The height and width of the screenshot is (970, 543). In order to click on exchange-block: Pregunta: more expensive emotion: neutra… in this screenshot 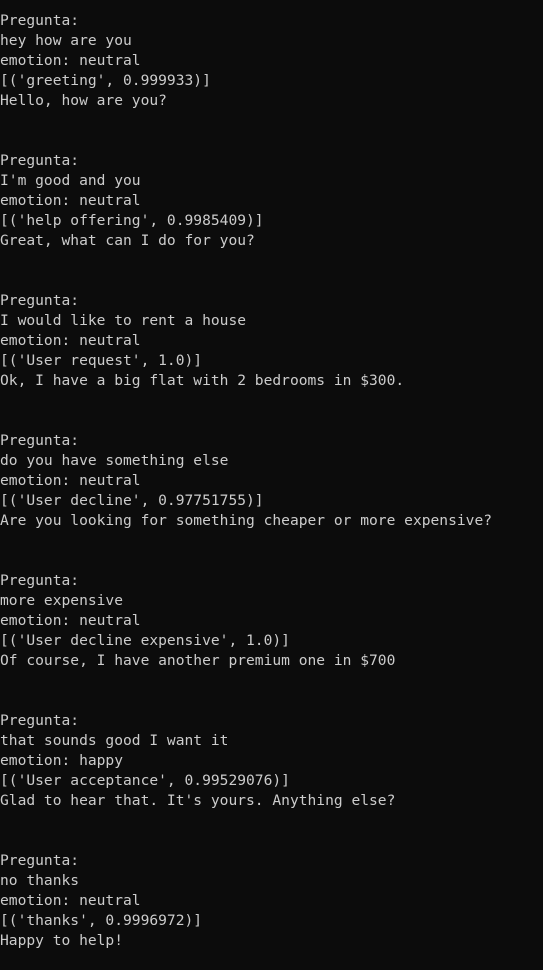, I will do `click(271, 621)`.